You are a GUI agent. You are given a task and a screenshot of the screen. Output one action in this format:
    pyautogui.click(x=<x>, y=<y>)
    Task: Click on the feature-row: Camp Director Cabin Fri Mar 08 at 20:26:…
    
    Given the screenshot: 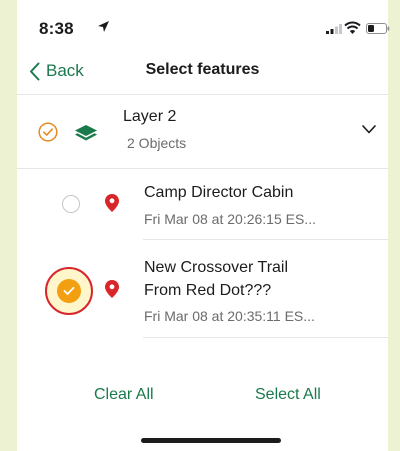 What is the action you would take?
    pyautogui.click(x=202, y=204)
    